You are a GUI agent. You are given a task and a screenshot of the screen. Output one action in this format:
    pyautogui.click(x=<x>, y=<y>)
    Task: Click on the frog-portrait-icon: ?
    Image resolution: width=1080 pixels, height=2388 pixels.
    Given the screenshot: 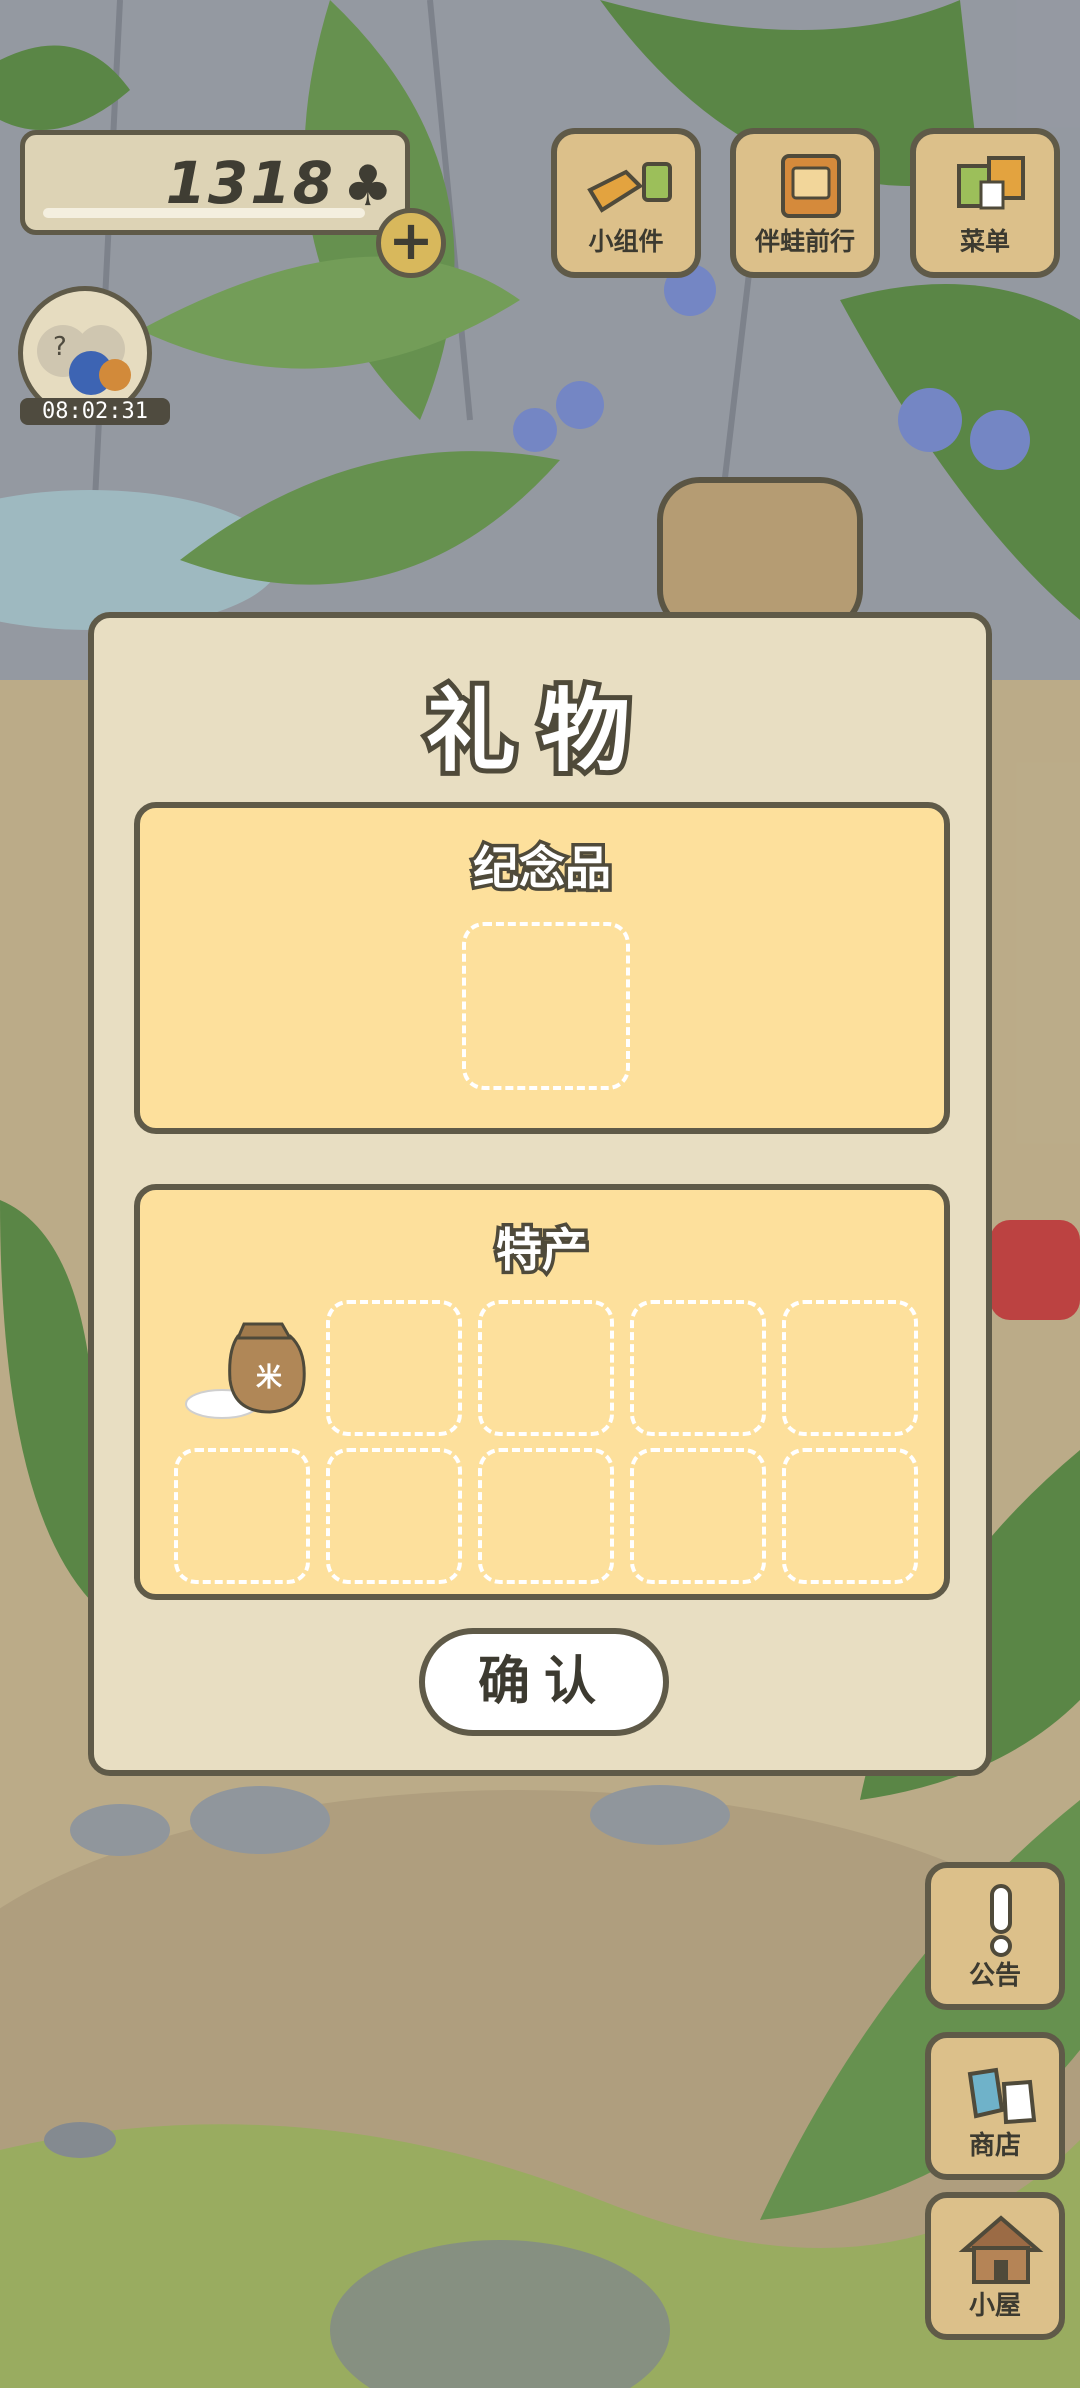 What is the action you would take?
    pyautogui.click(x=84, y=360)
    